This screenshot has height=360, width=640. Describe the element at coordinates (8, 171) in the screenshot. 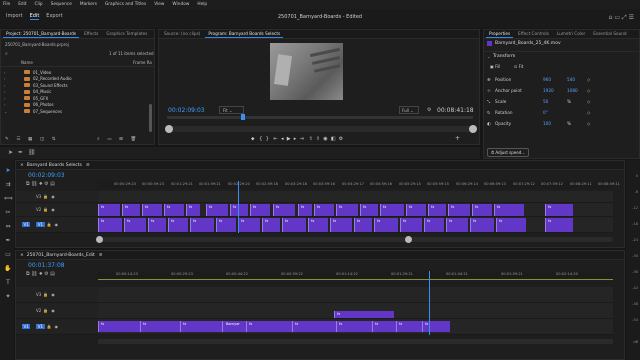

I see `selection-tool-icon: ➤` at that location.